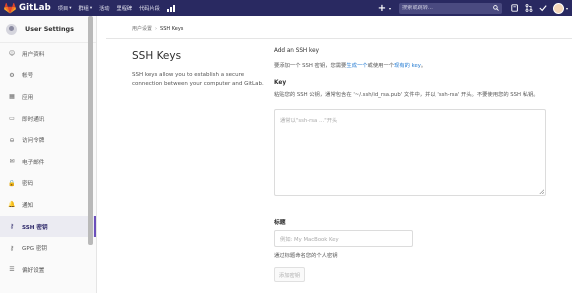 Image resolution: width=572 pixels, height=293 pixels. I want to click on nav-projects-label: 项目, so click(63, 8).